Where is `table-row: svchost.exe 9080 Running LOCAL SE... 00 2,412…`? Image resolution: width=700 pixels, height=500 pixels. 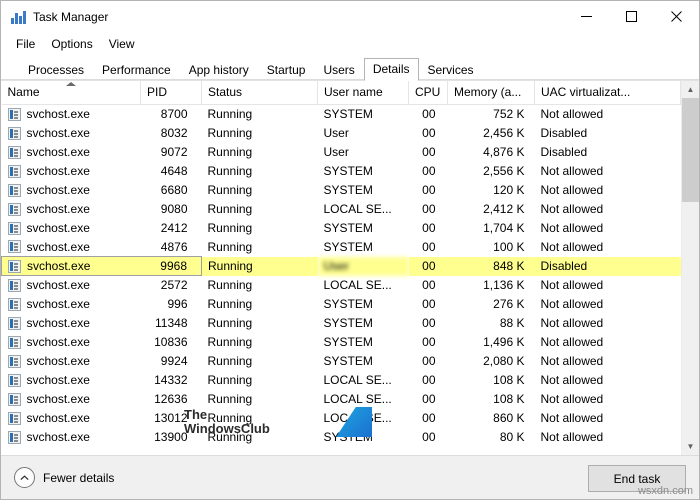 table-row: svchost.exe 9080 Running LOCAL SE... 00 2,412… is located at coordinates (341, 209).